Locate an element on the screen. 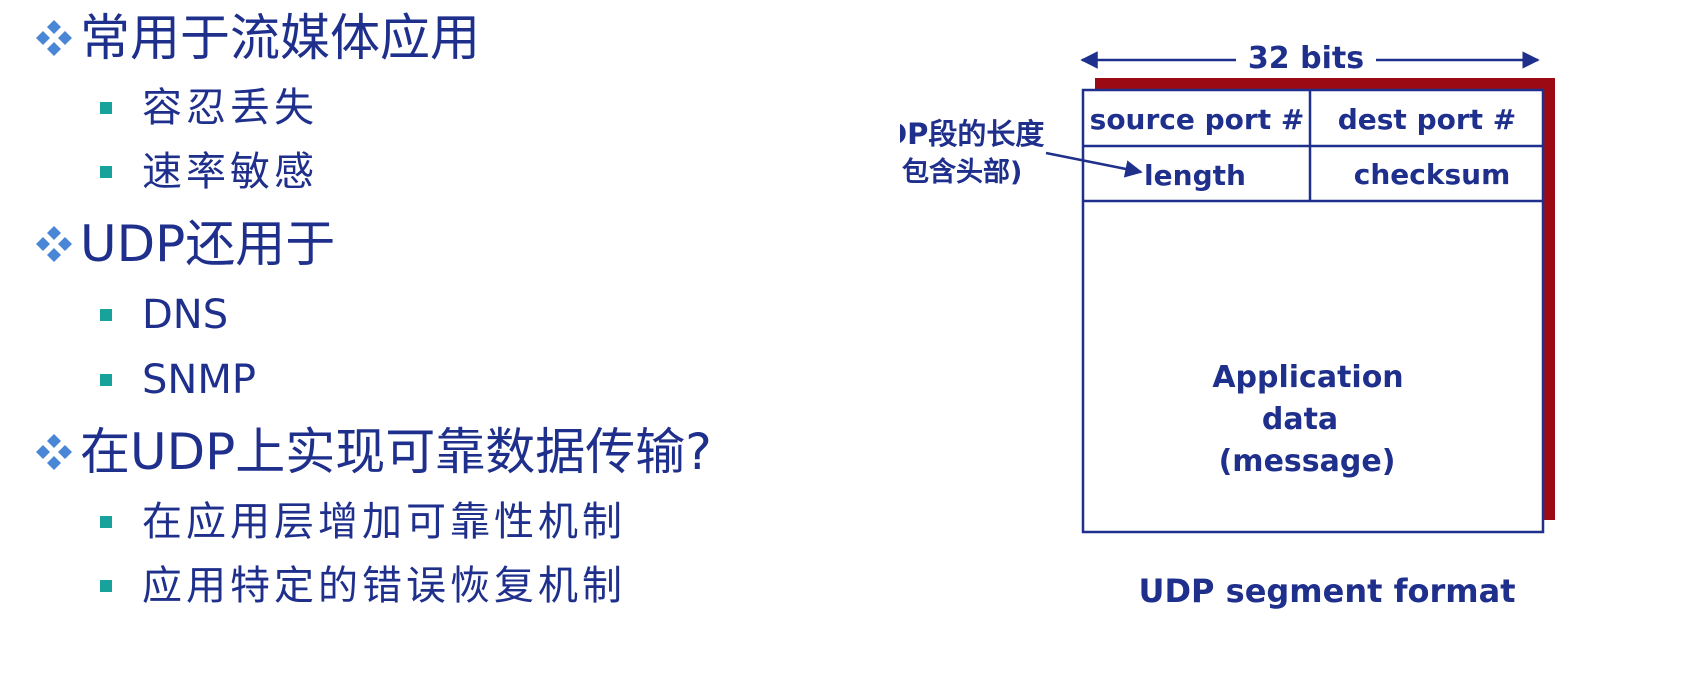 Image resolution: width=1706 pixels, height=700 pixels. sub-bullet-dns: DNS is located at coordinates (164, 315).